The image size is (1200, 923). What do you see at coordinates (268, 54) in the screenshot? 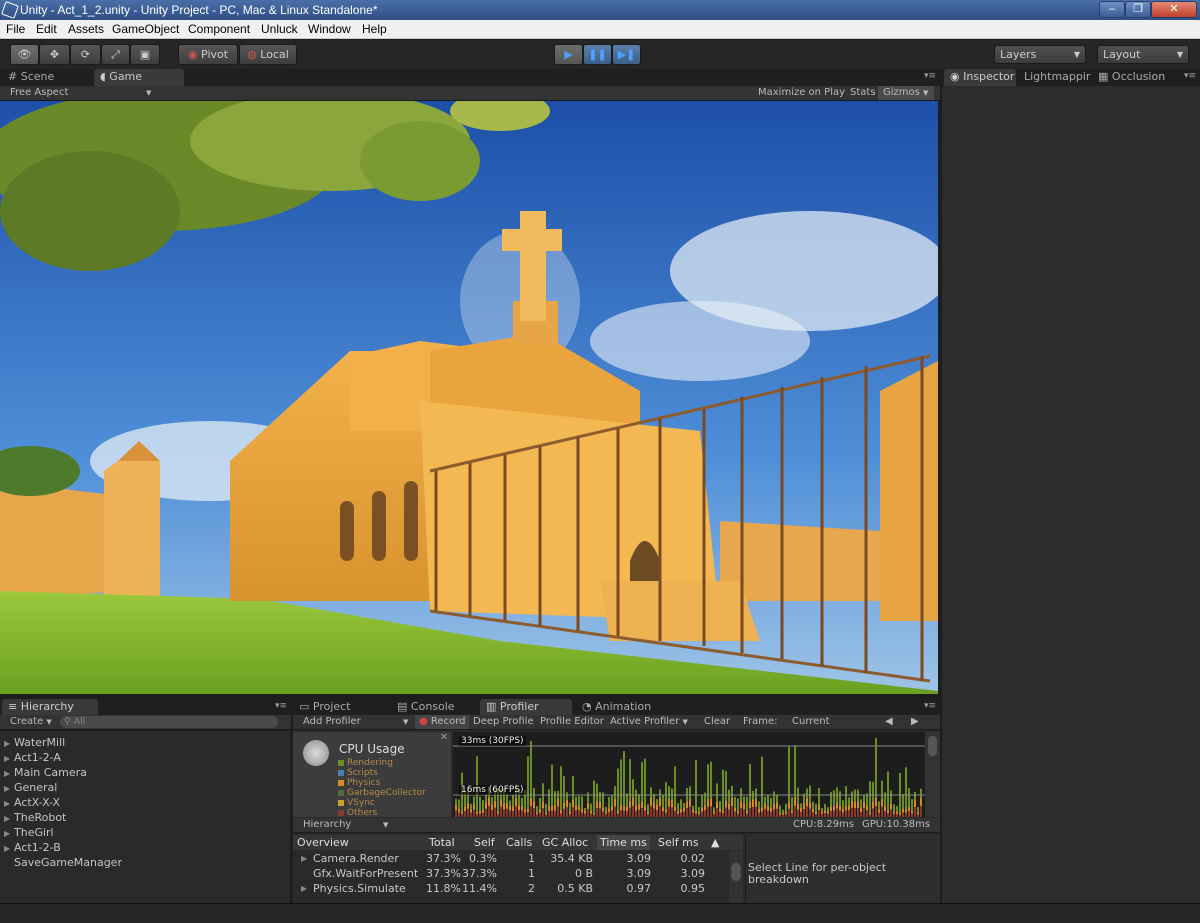
I see `local-toggle: ◍ Local` at bounding box center [268, 54].